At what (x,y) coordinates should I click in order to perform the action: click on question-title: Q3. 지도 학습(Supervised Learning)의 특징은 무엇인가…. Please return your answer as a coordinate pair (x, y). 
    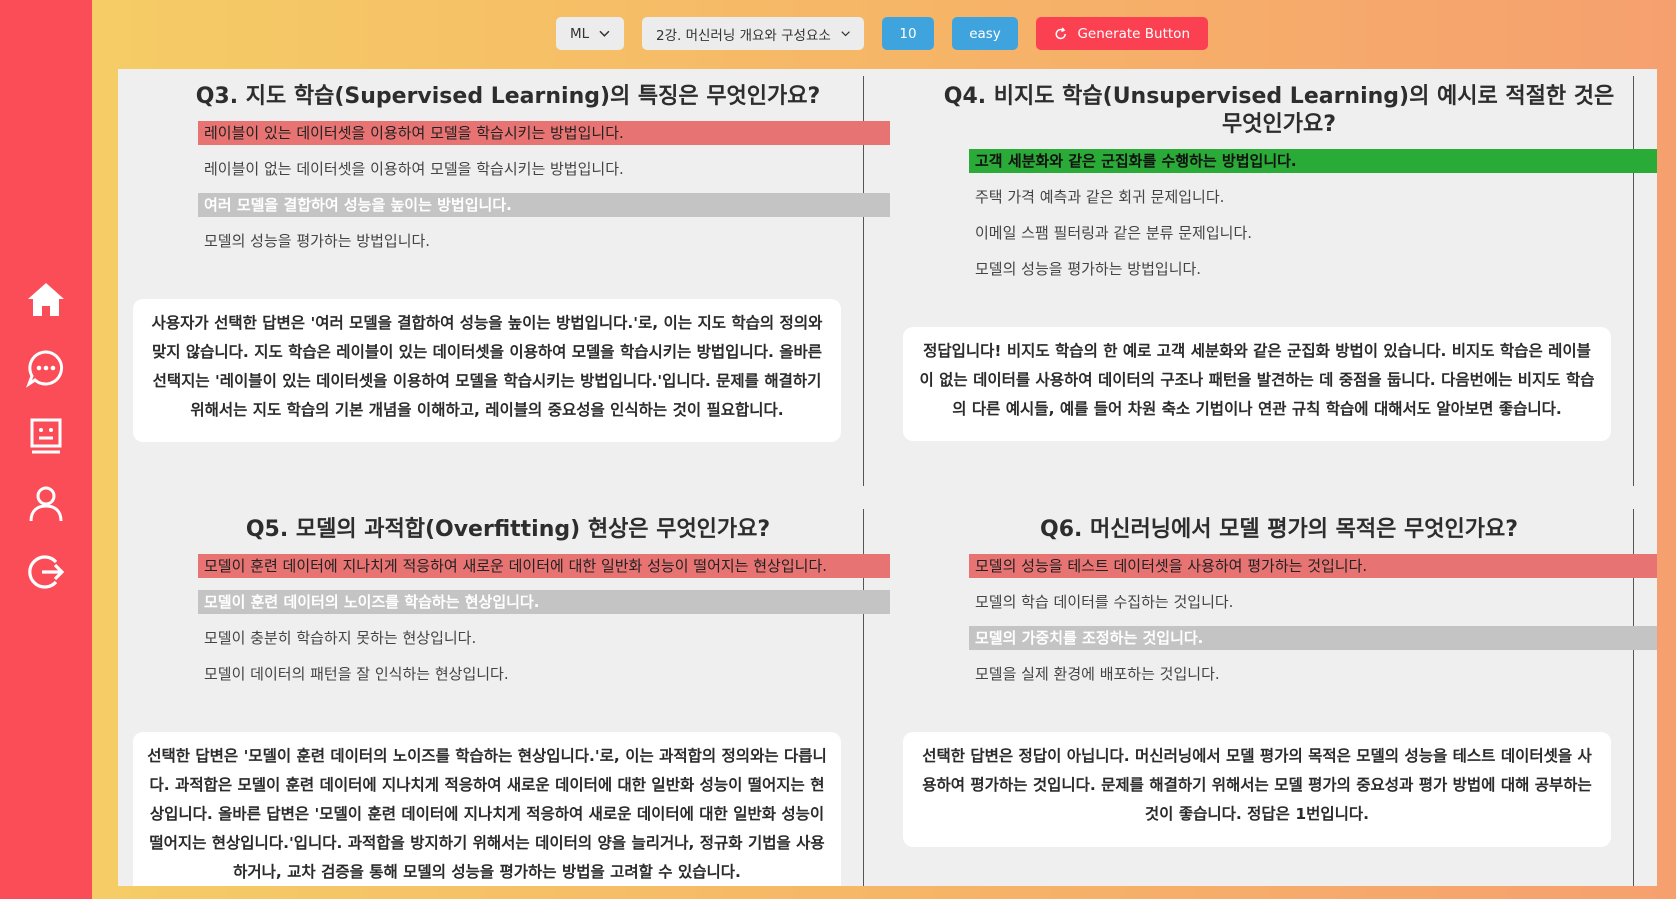
    Looking at the image, I should click on (508, 96).